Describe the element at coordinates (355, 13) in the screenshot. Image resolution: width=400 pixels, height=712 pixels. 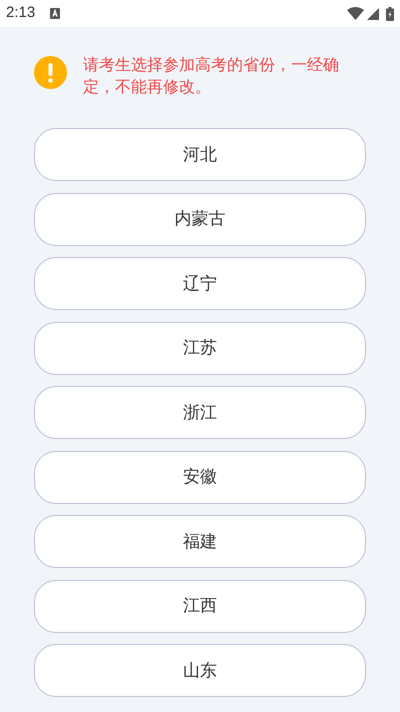
I see `wifi-icon` at that location.